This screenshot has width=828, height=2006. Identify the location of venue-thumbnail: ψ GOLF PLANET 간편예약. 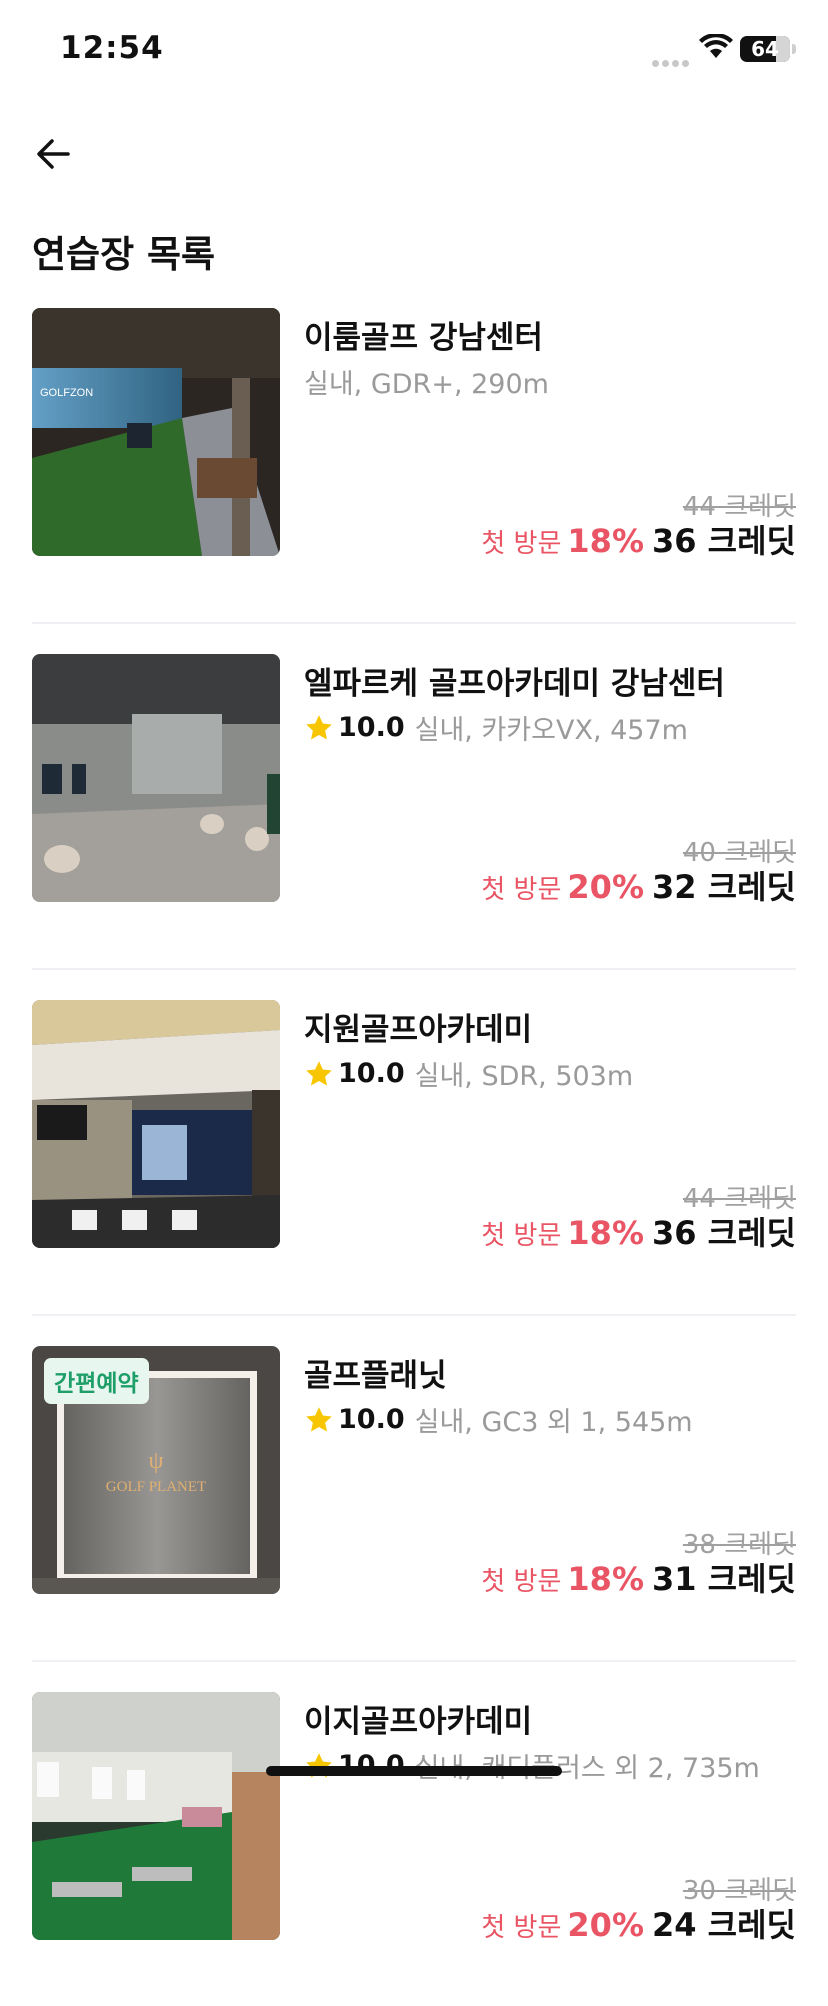
(156, 1470).